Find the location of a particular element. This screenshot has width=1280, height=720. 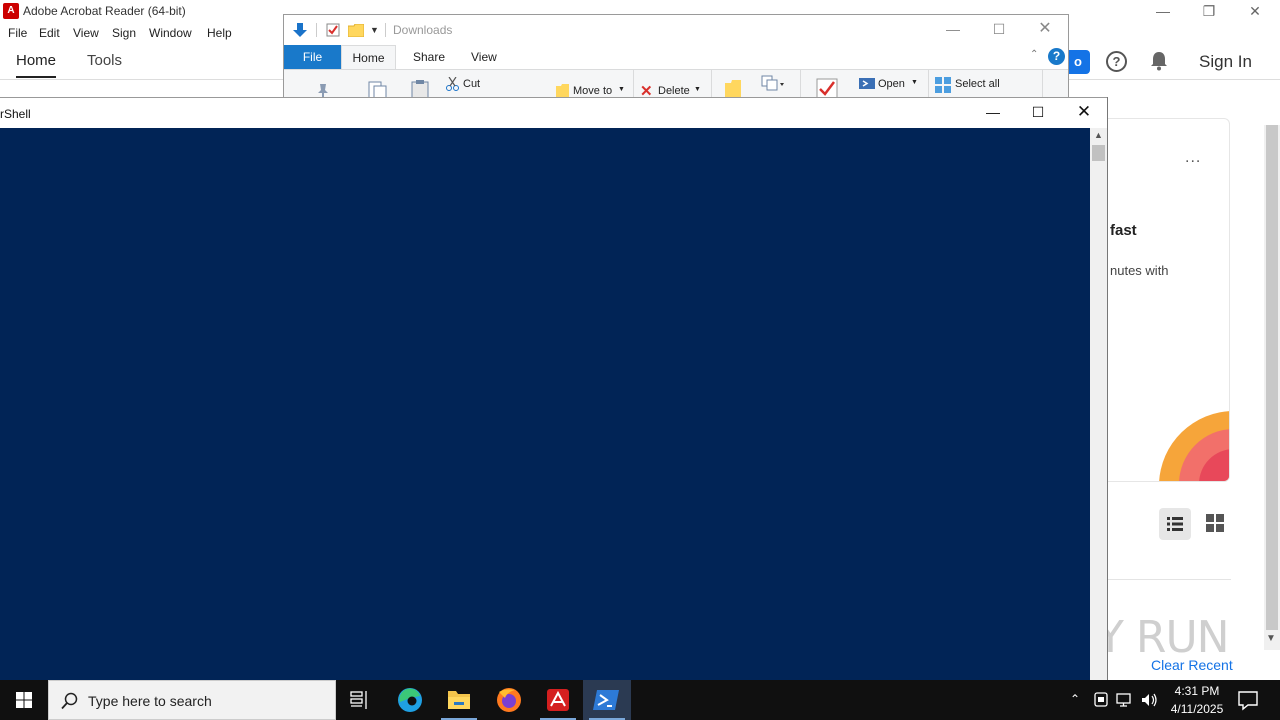

clock-time: 4:31 PM is located at coordinates (1197, 691).